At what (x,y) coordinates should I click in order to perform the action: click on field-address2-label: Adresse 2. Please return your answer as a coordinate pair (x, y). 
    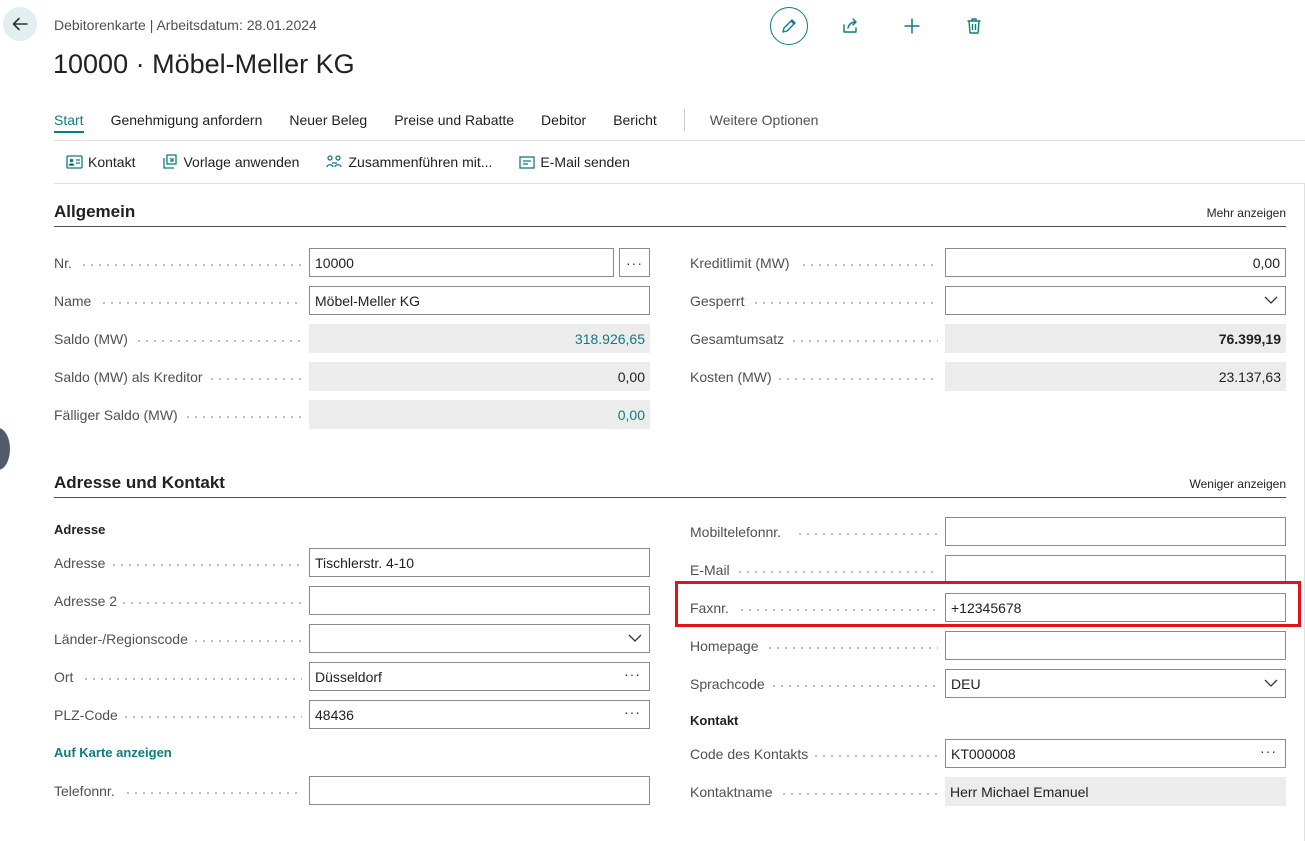
    Looking at the image, I should click on (179, 601).